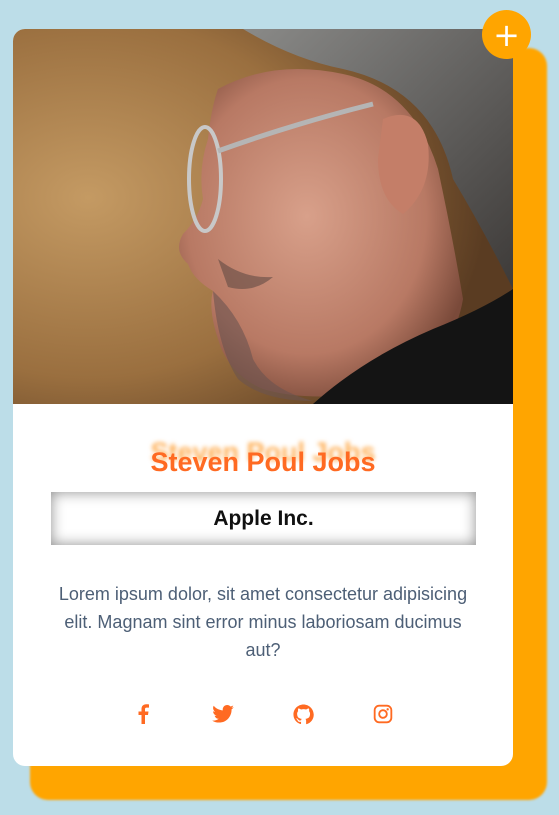 The width and height of the screenshot is (559, 815). I want to click on twitter-link, so click(223, 714).